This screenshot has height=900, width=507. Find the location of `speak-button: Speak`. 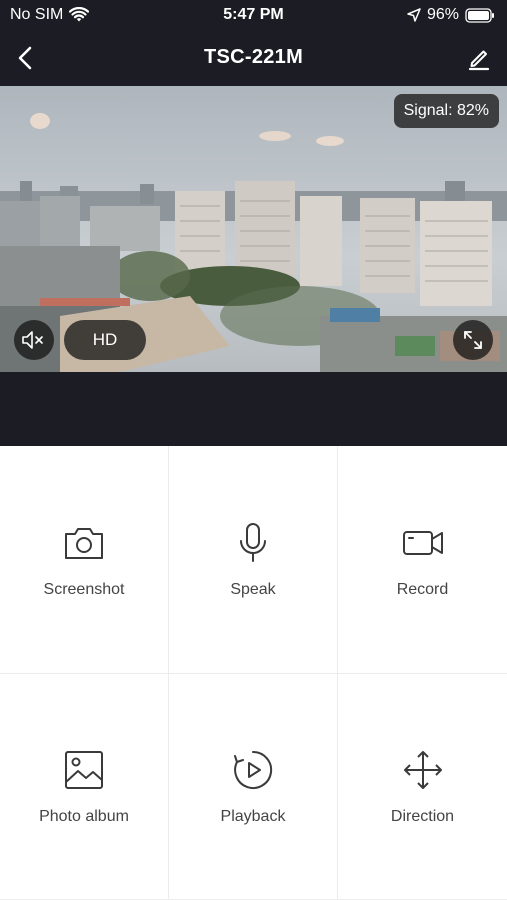

speak-button: Speak is located at coordinates (253, 560).